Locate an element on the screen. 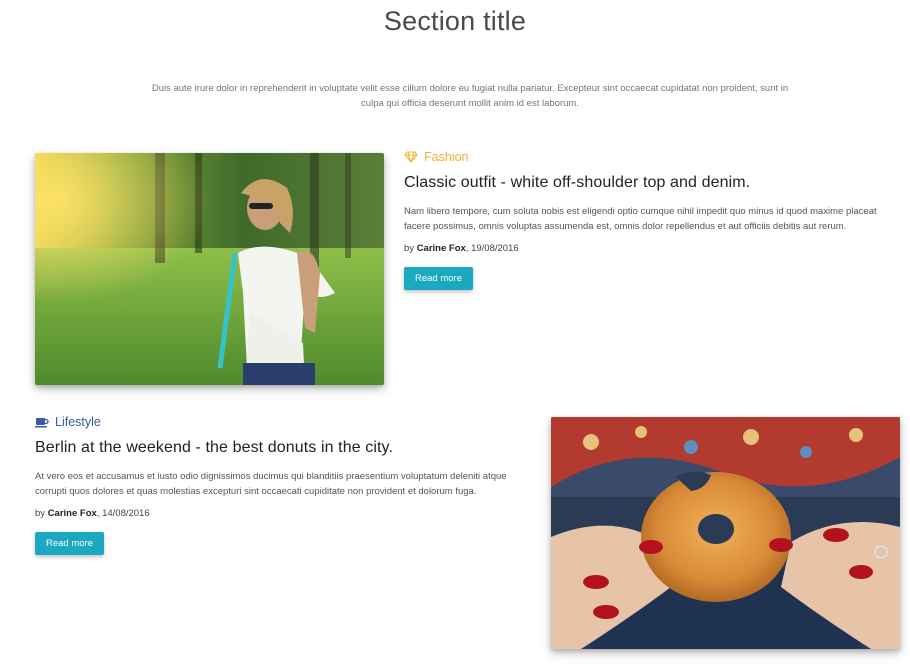 The width and height of the screenshot is (910, 667). post-category: Fashion is located at coordinates (654, 157).